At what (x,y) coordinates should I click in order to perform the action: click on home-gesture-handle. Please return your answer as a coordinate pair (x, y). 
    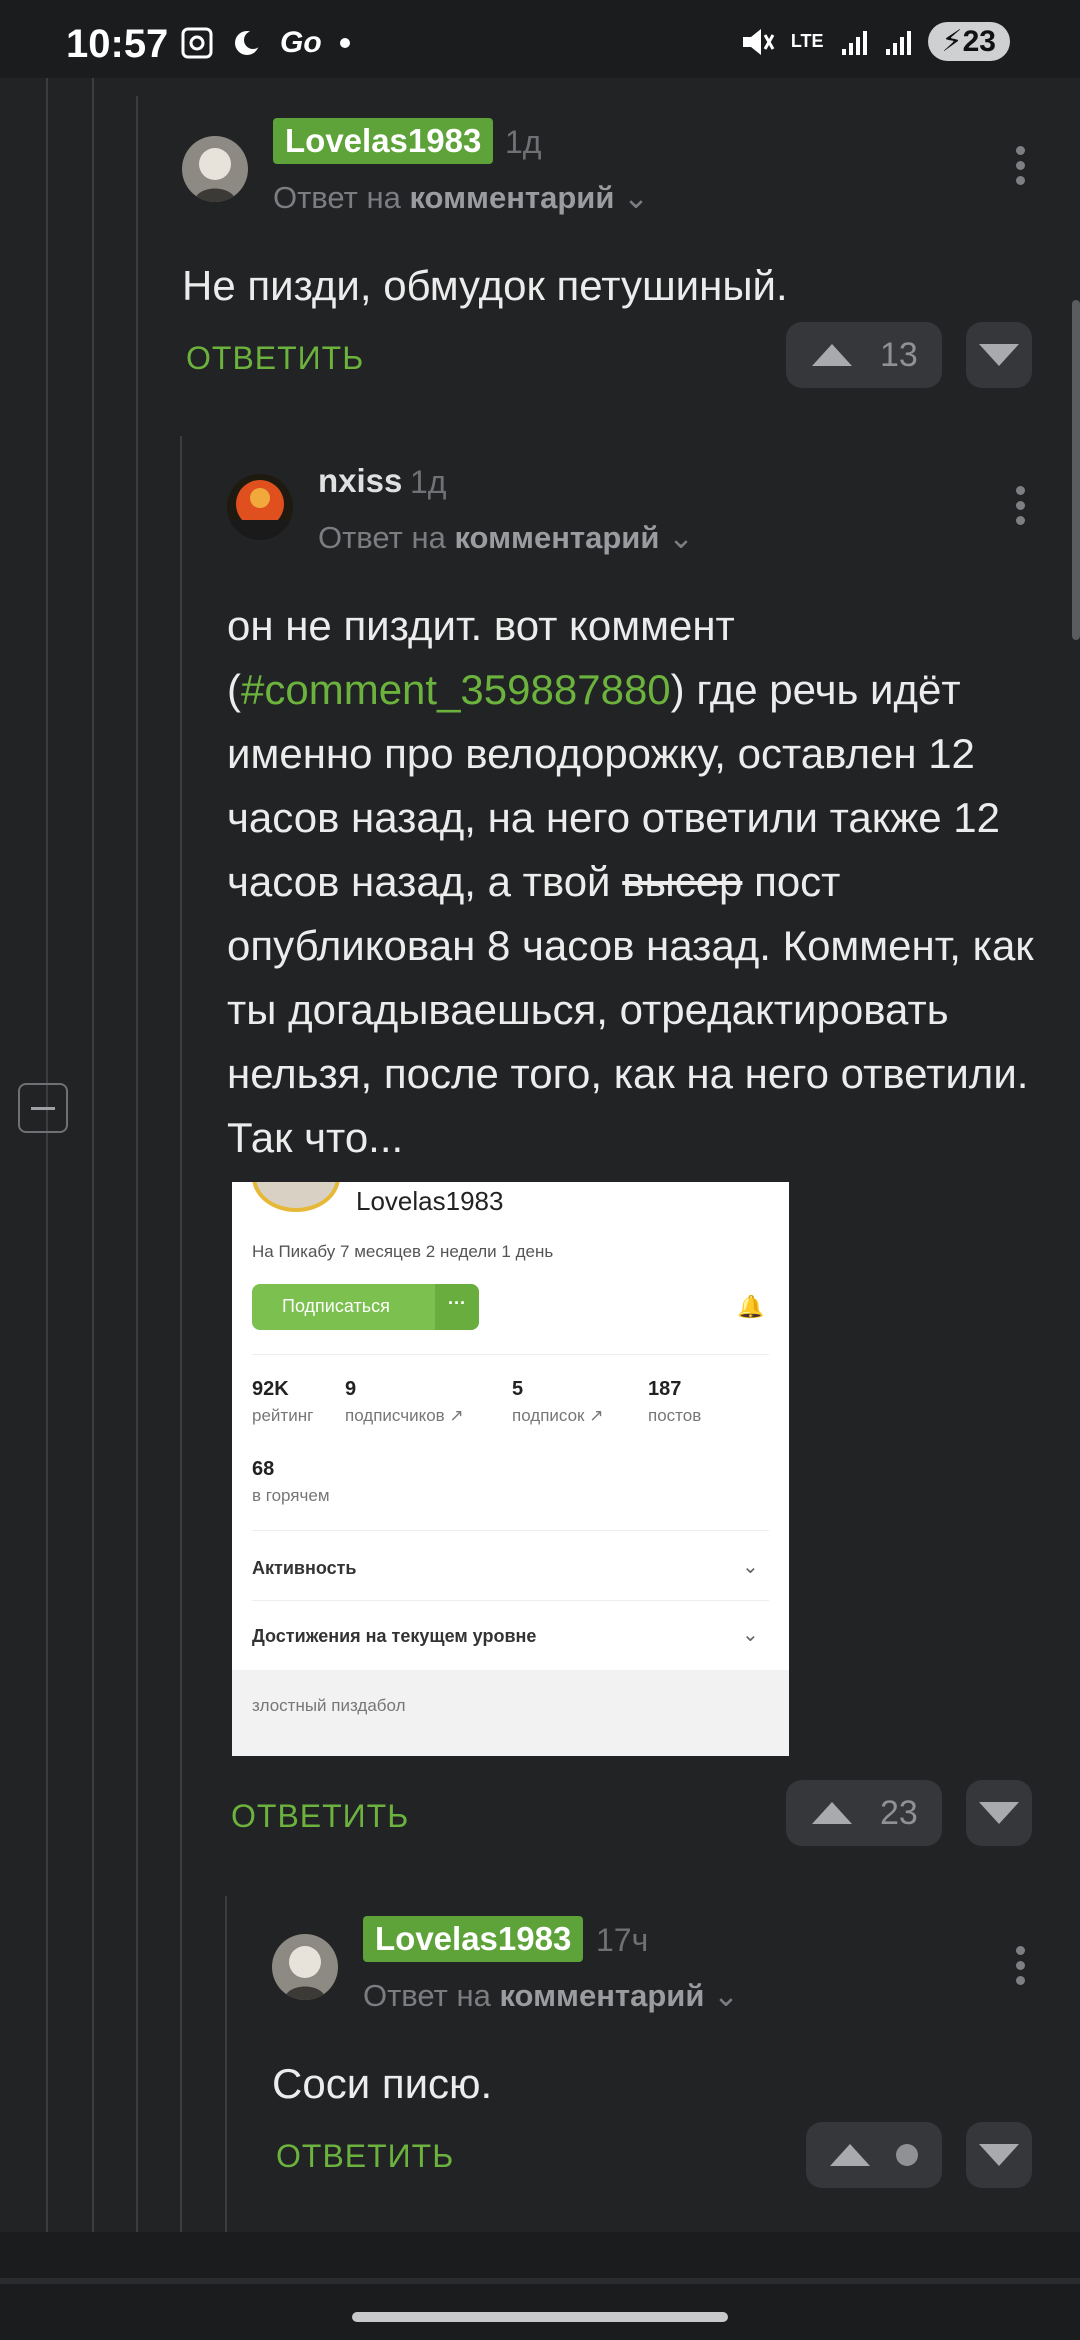
    Looking at the image, I should click on (540, 2317).